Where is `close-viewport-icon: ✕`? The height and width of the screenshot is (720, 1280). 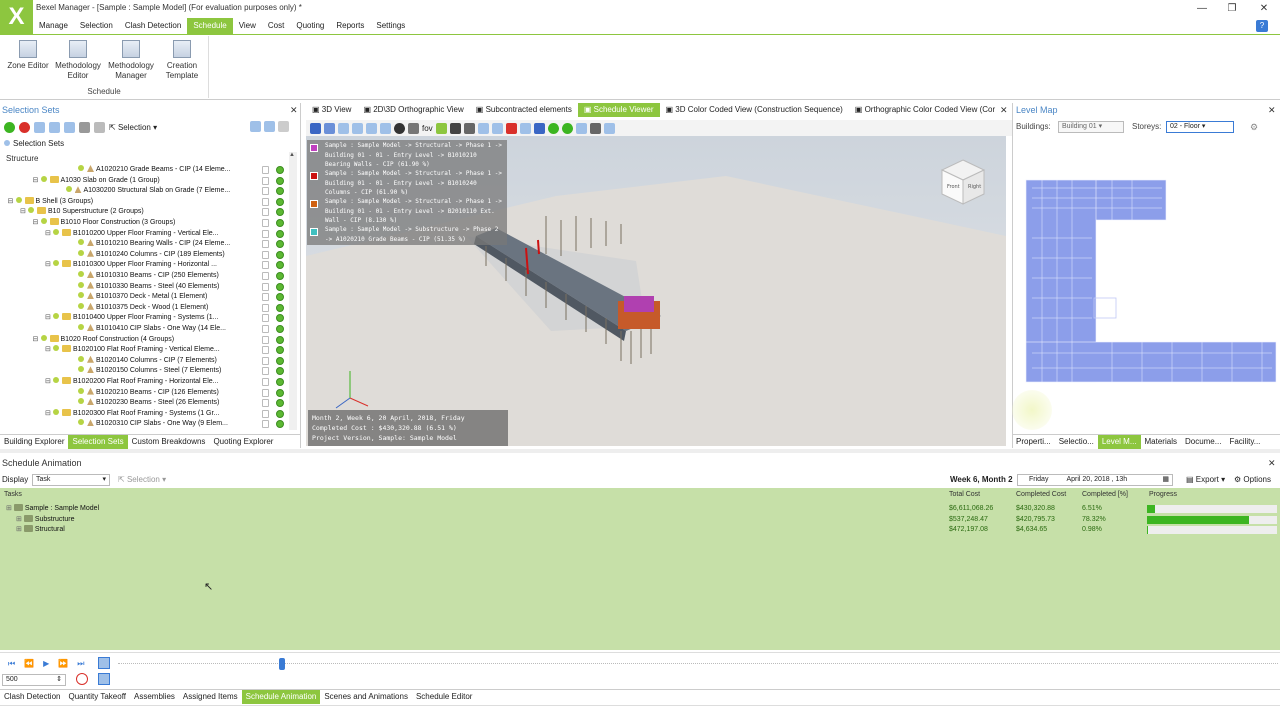
close-viewport-icon: ✕ is located at coordinates (1004, 110).